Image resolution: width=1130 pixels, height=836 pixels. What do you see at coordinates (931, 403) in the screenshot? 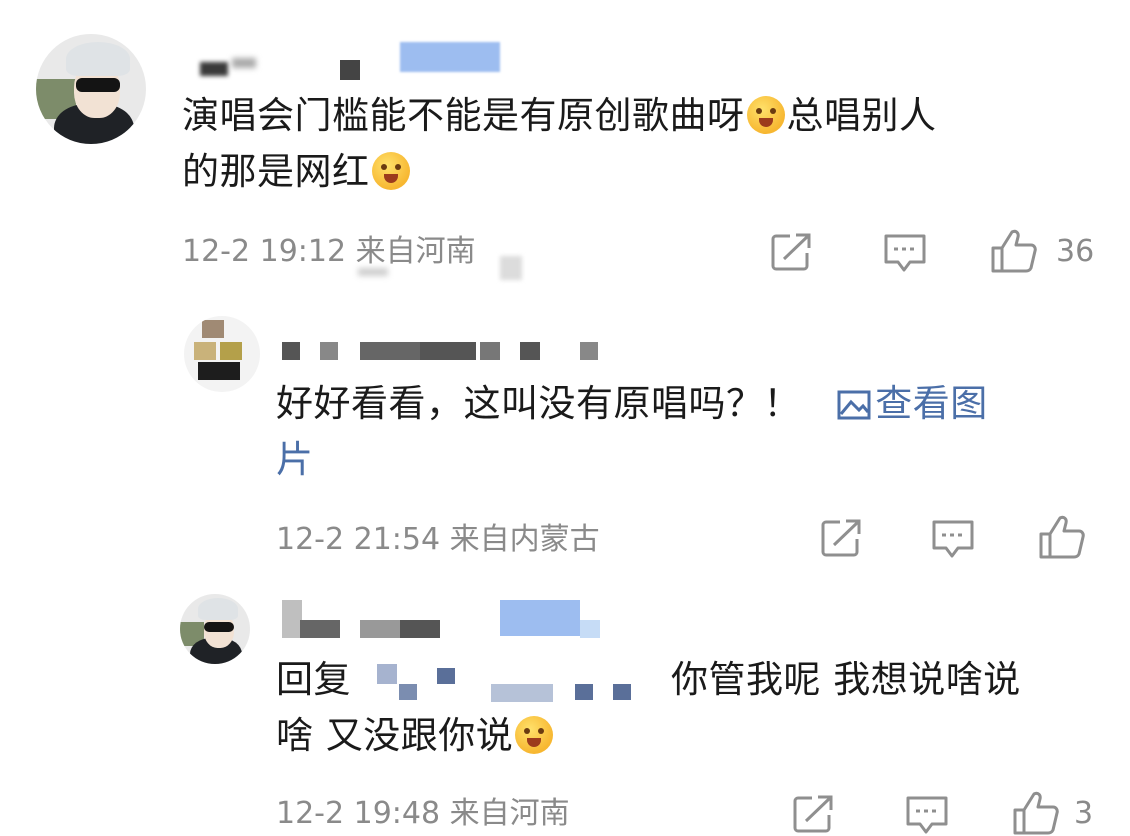
I see `view-picture-label: 查看图` at bounding box center [931, 403].